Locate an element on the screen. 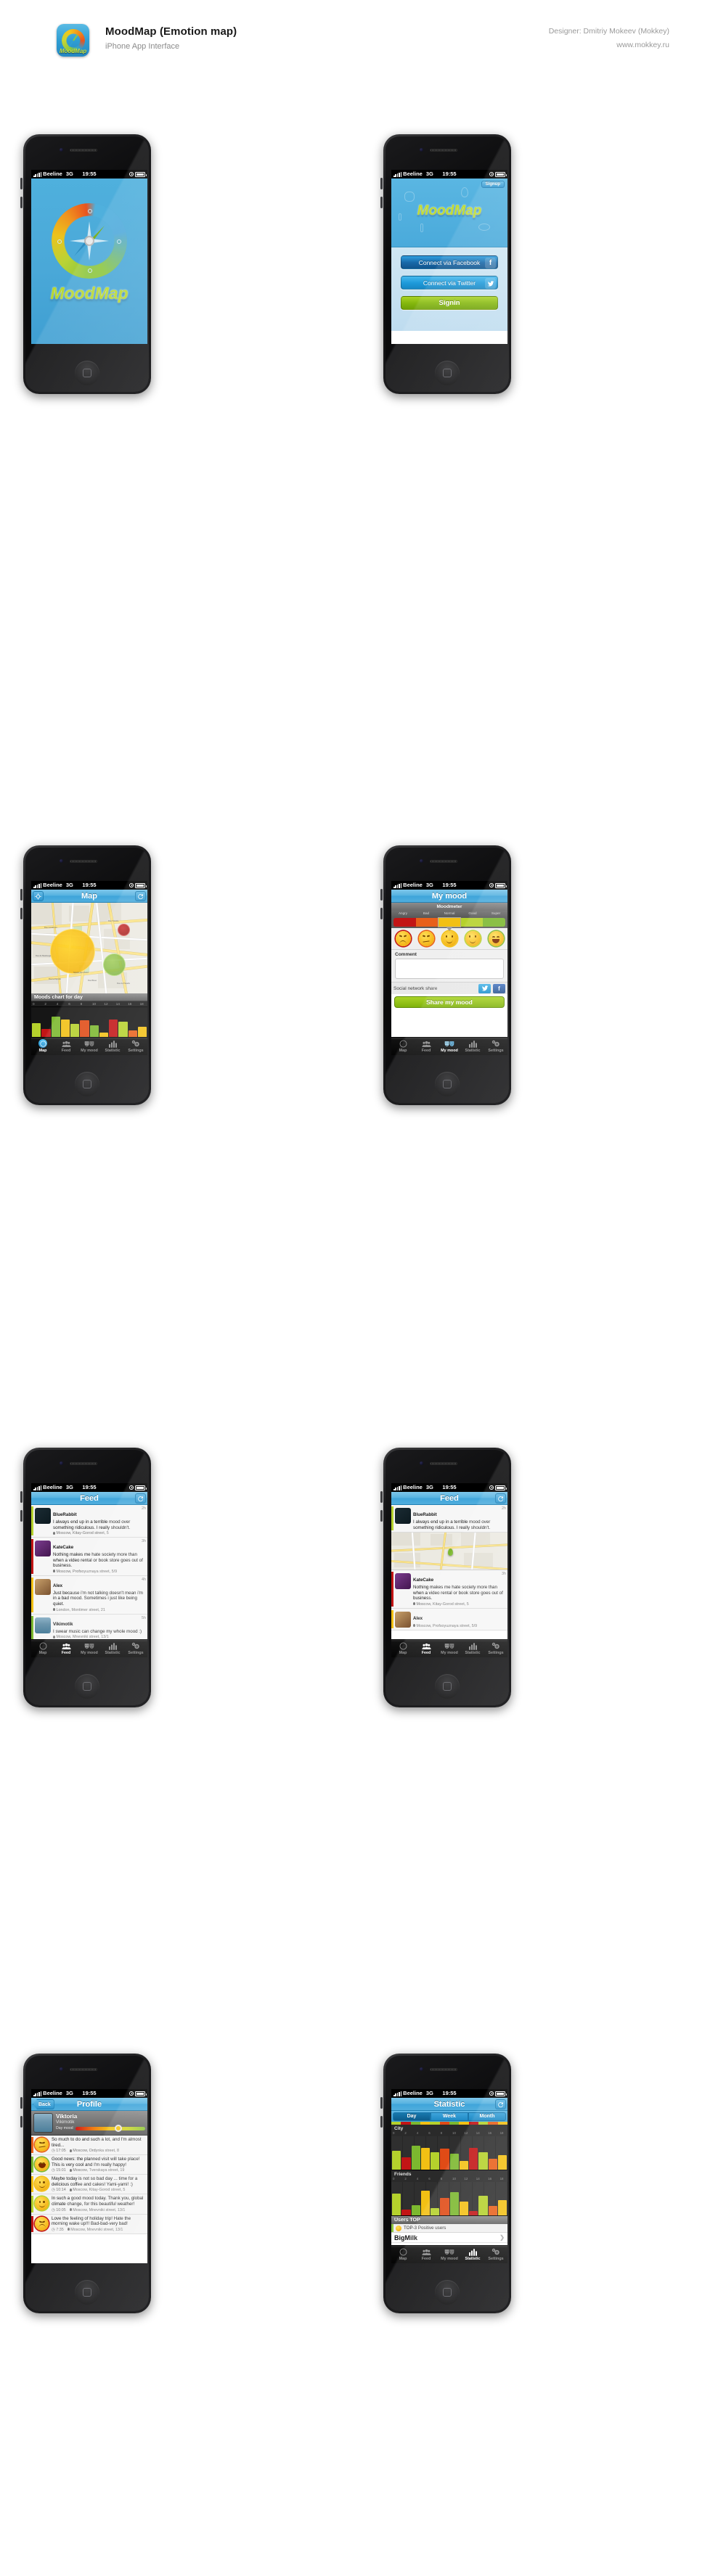 The image size is (726, 2576). segment-week: Week is located at coordinates (449, 2116).